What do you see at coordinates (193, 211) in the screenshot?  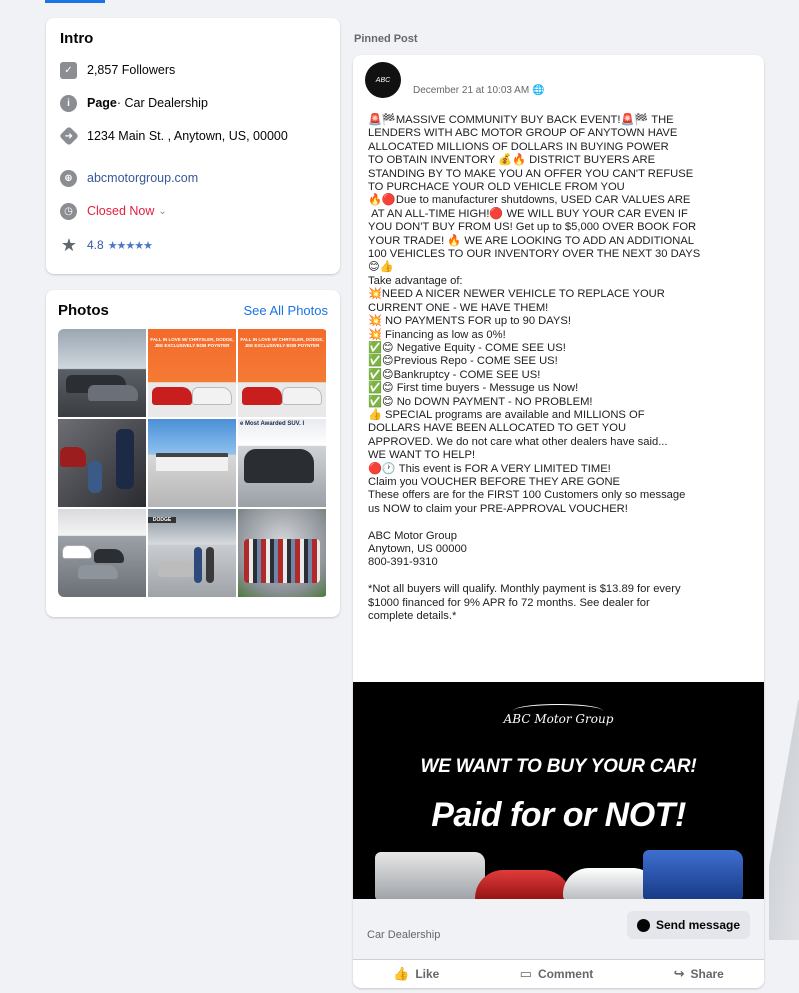 I see `hours-row: ◷ Closed Now ⌄` at bounding box center [193, 211].